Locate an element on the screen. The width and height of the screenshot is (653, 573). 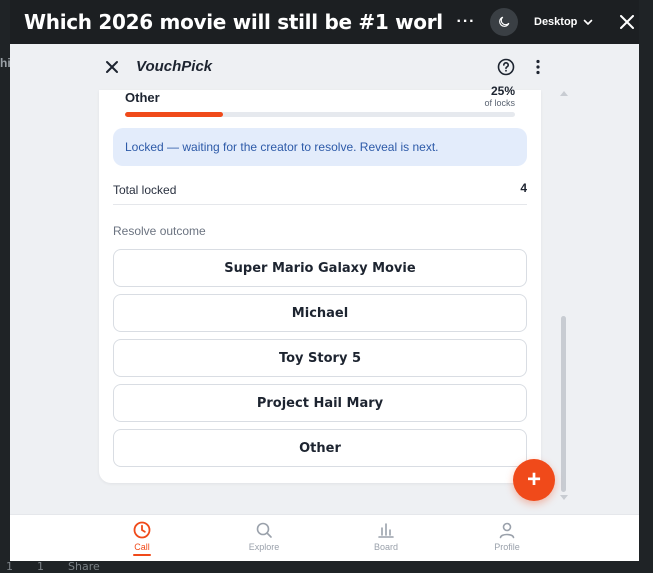
scroll-up-arrow-icon is located at coordinates (564, 93).